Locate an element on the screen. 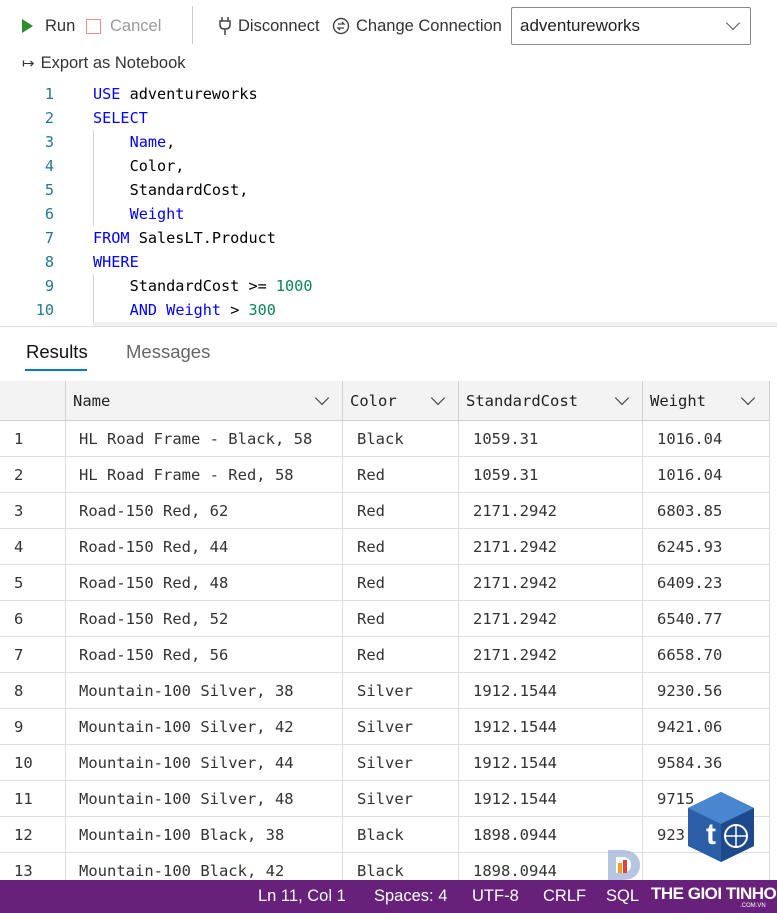 This screenshot has width=777, height=913. language-mode: SQL is located at coordinates (622, 896).